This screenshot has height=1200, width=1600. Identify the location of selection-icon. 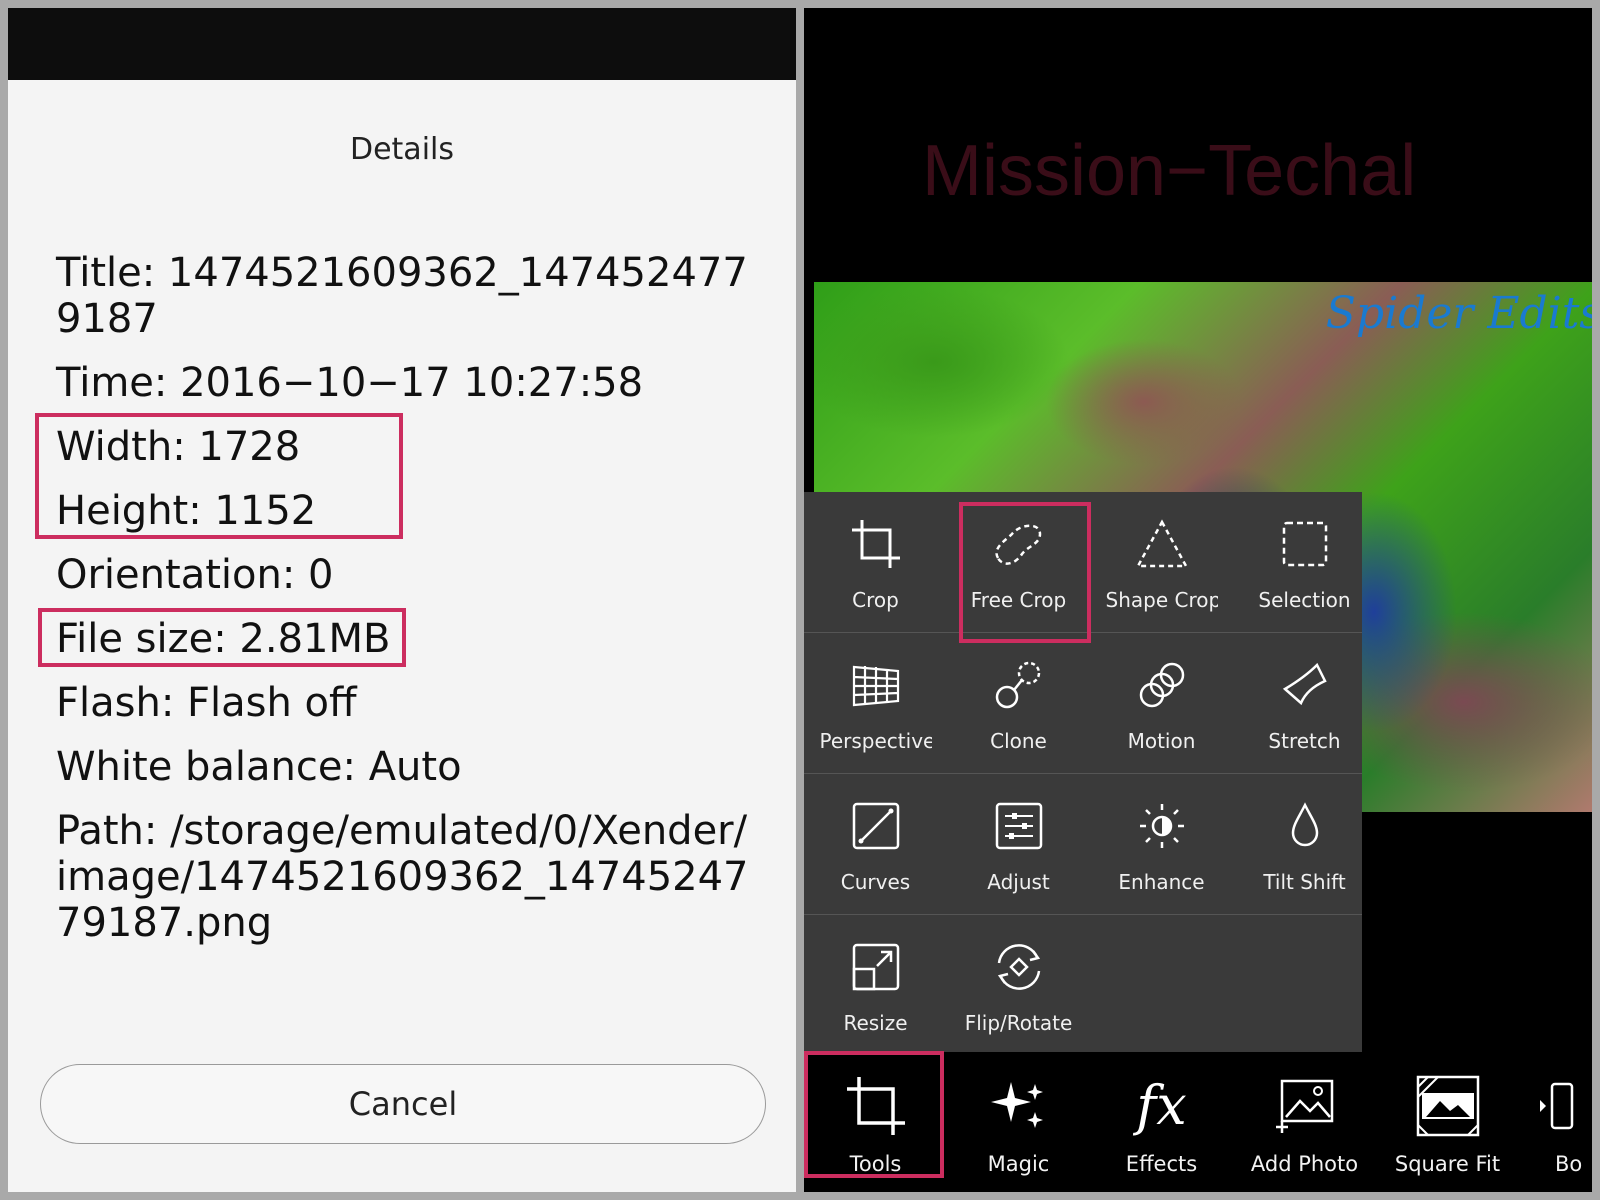
(1305, 544).